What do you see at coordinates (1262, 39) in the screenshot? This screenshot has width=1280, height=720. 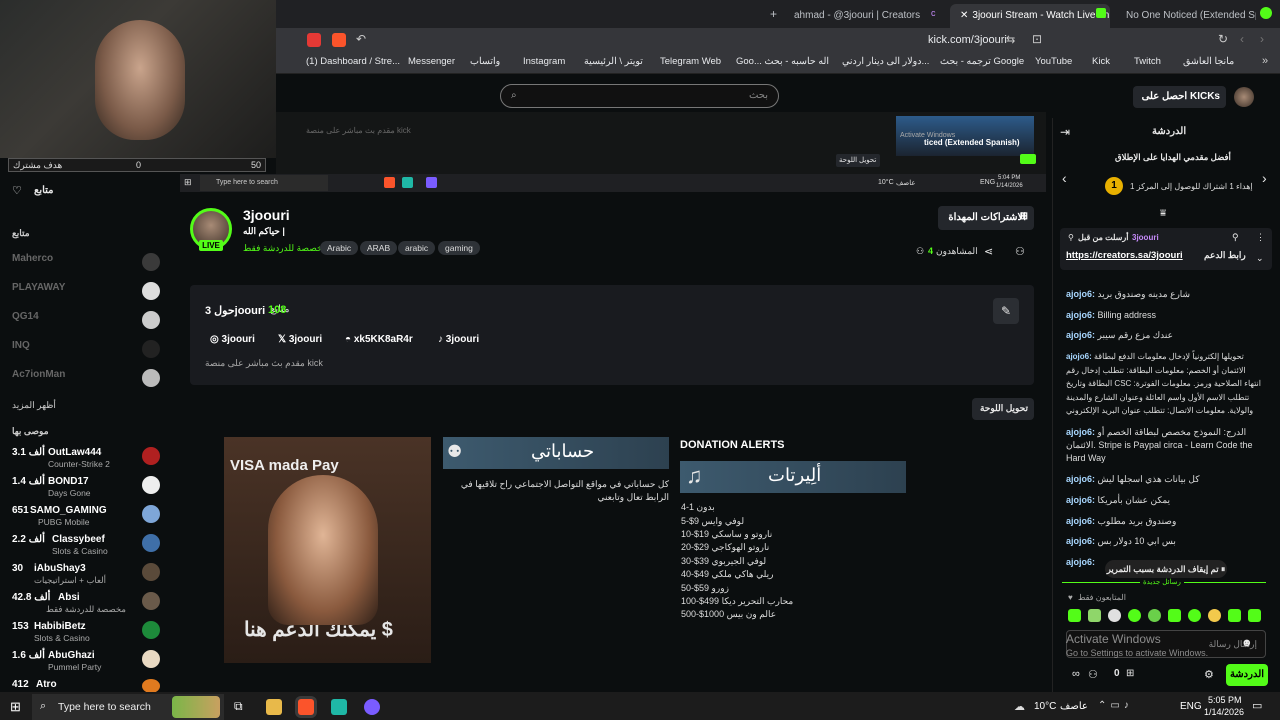 I see `forward-icon: ›` at bounding box center [1262, 39].